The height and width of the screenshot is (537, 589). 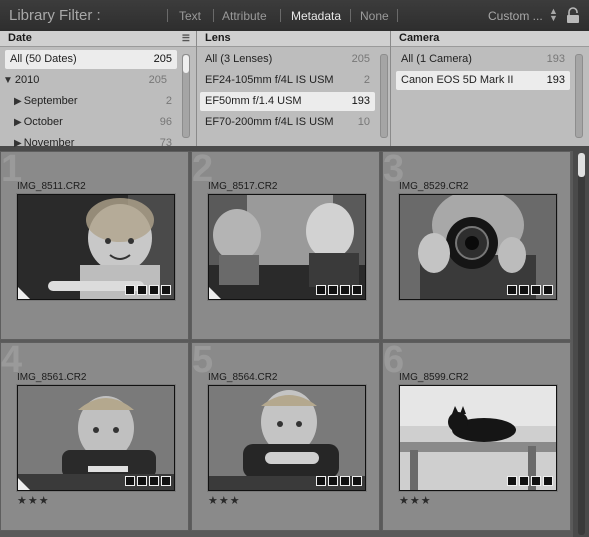 I want to click on camera-row-5d-mark-ii: Canon EOS 5D Mark II 193, so click(x=483, y=80).